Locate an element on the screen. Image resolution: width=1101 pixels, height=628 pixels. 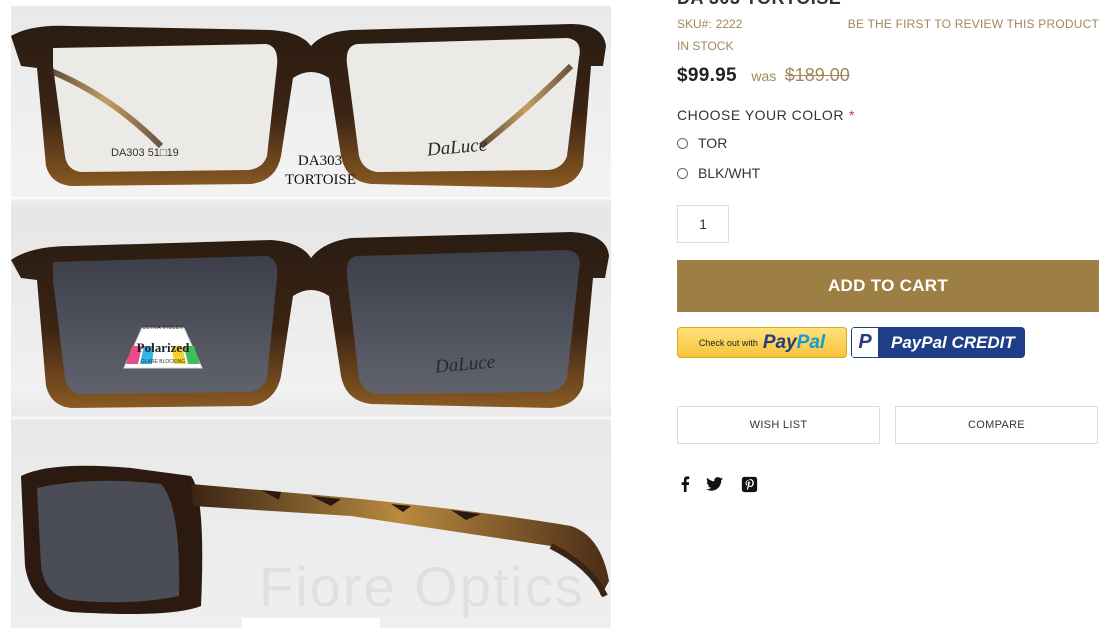
pinterest-icon is located at coordinates (749, 484).